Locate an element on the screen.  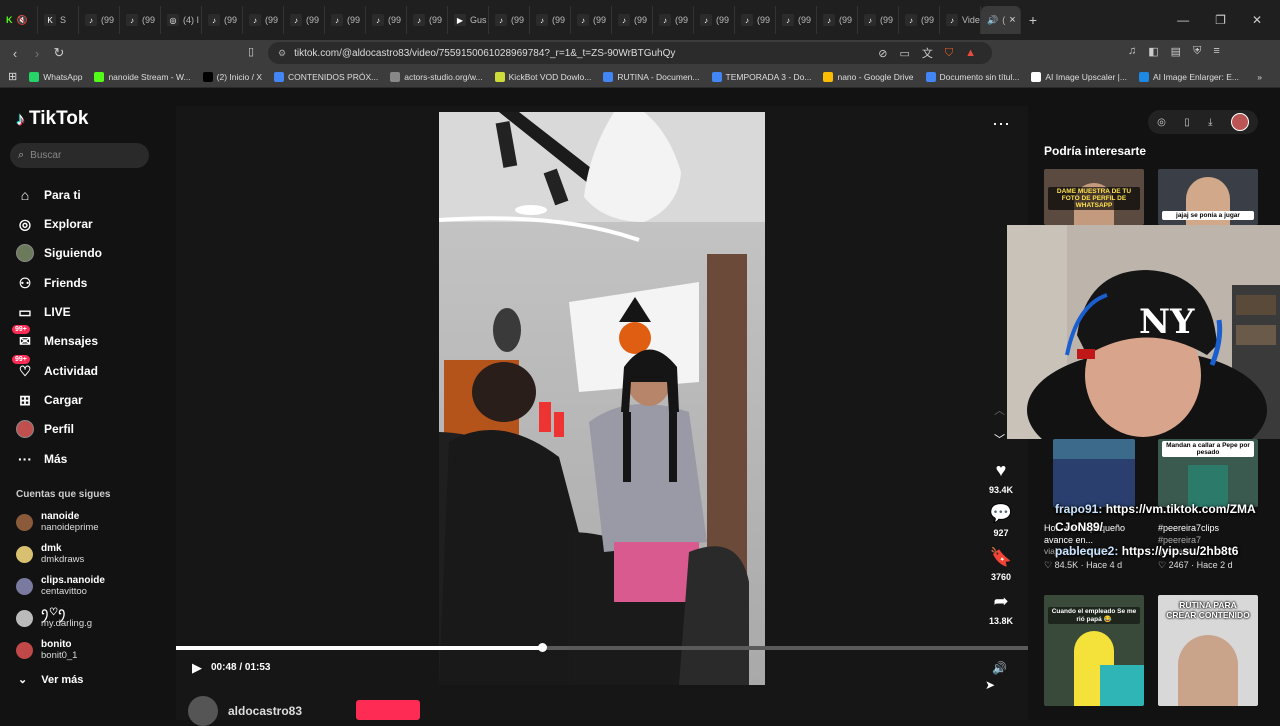
browser-tab: ♪ Vide is located at coordinates (960, 20).